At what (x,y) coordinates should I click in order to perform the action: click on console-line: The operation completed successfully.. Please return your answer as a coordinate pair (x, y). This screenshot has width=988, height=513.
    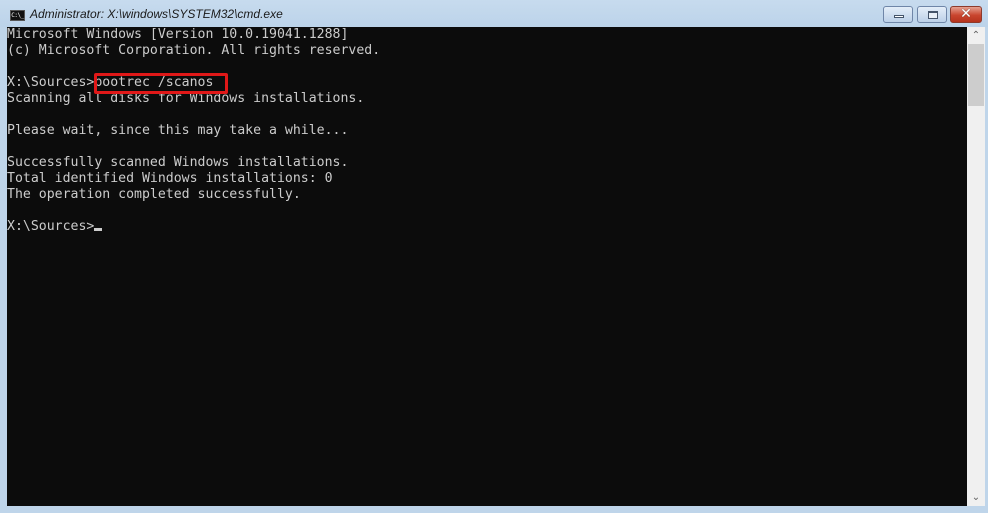
    Looking at the image, I should click on (154, 194).